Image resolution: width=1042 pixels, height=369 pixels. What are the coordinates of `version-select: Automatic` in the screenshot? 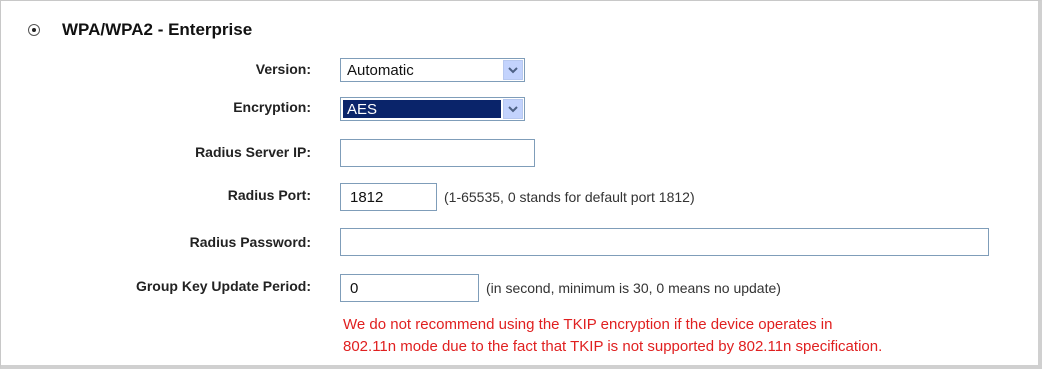 It's located at (432, 70).